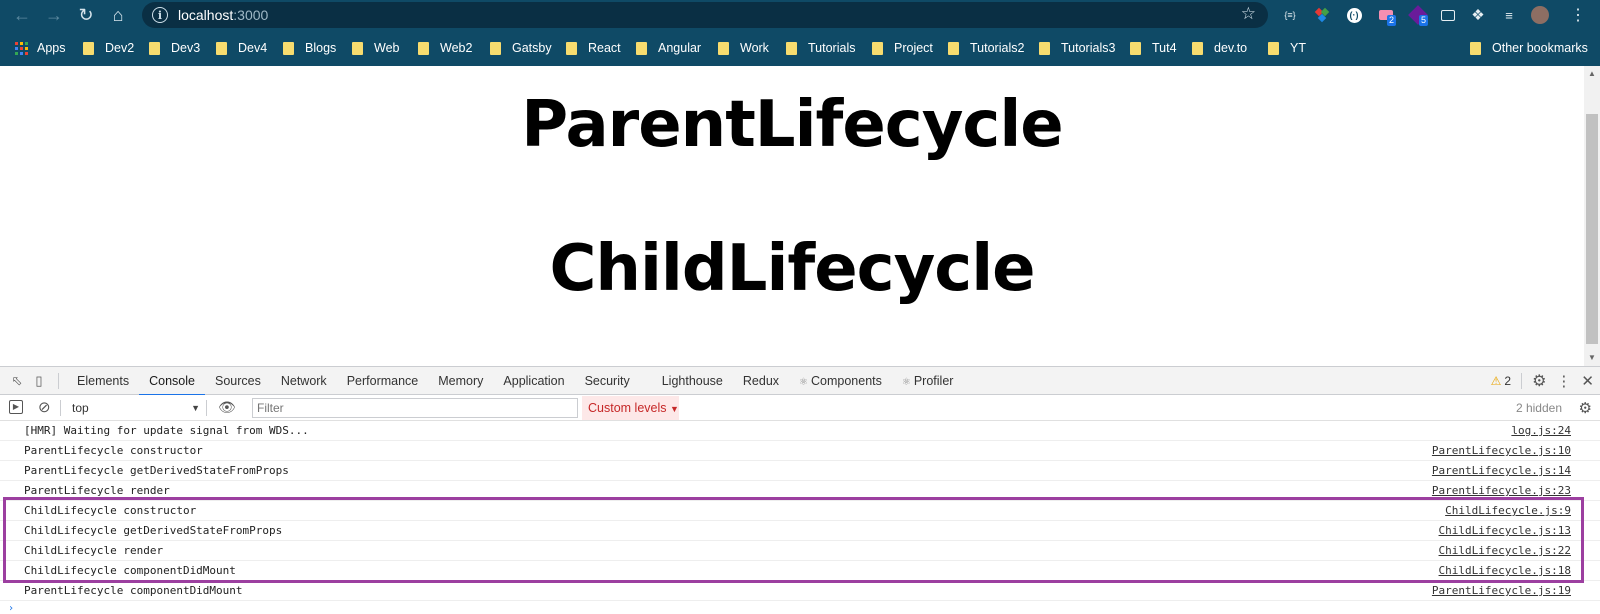  Describe the element at coordinates (607, 381) in the screenshot. I see `tab-security: Security` at that location.